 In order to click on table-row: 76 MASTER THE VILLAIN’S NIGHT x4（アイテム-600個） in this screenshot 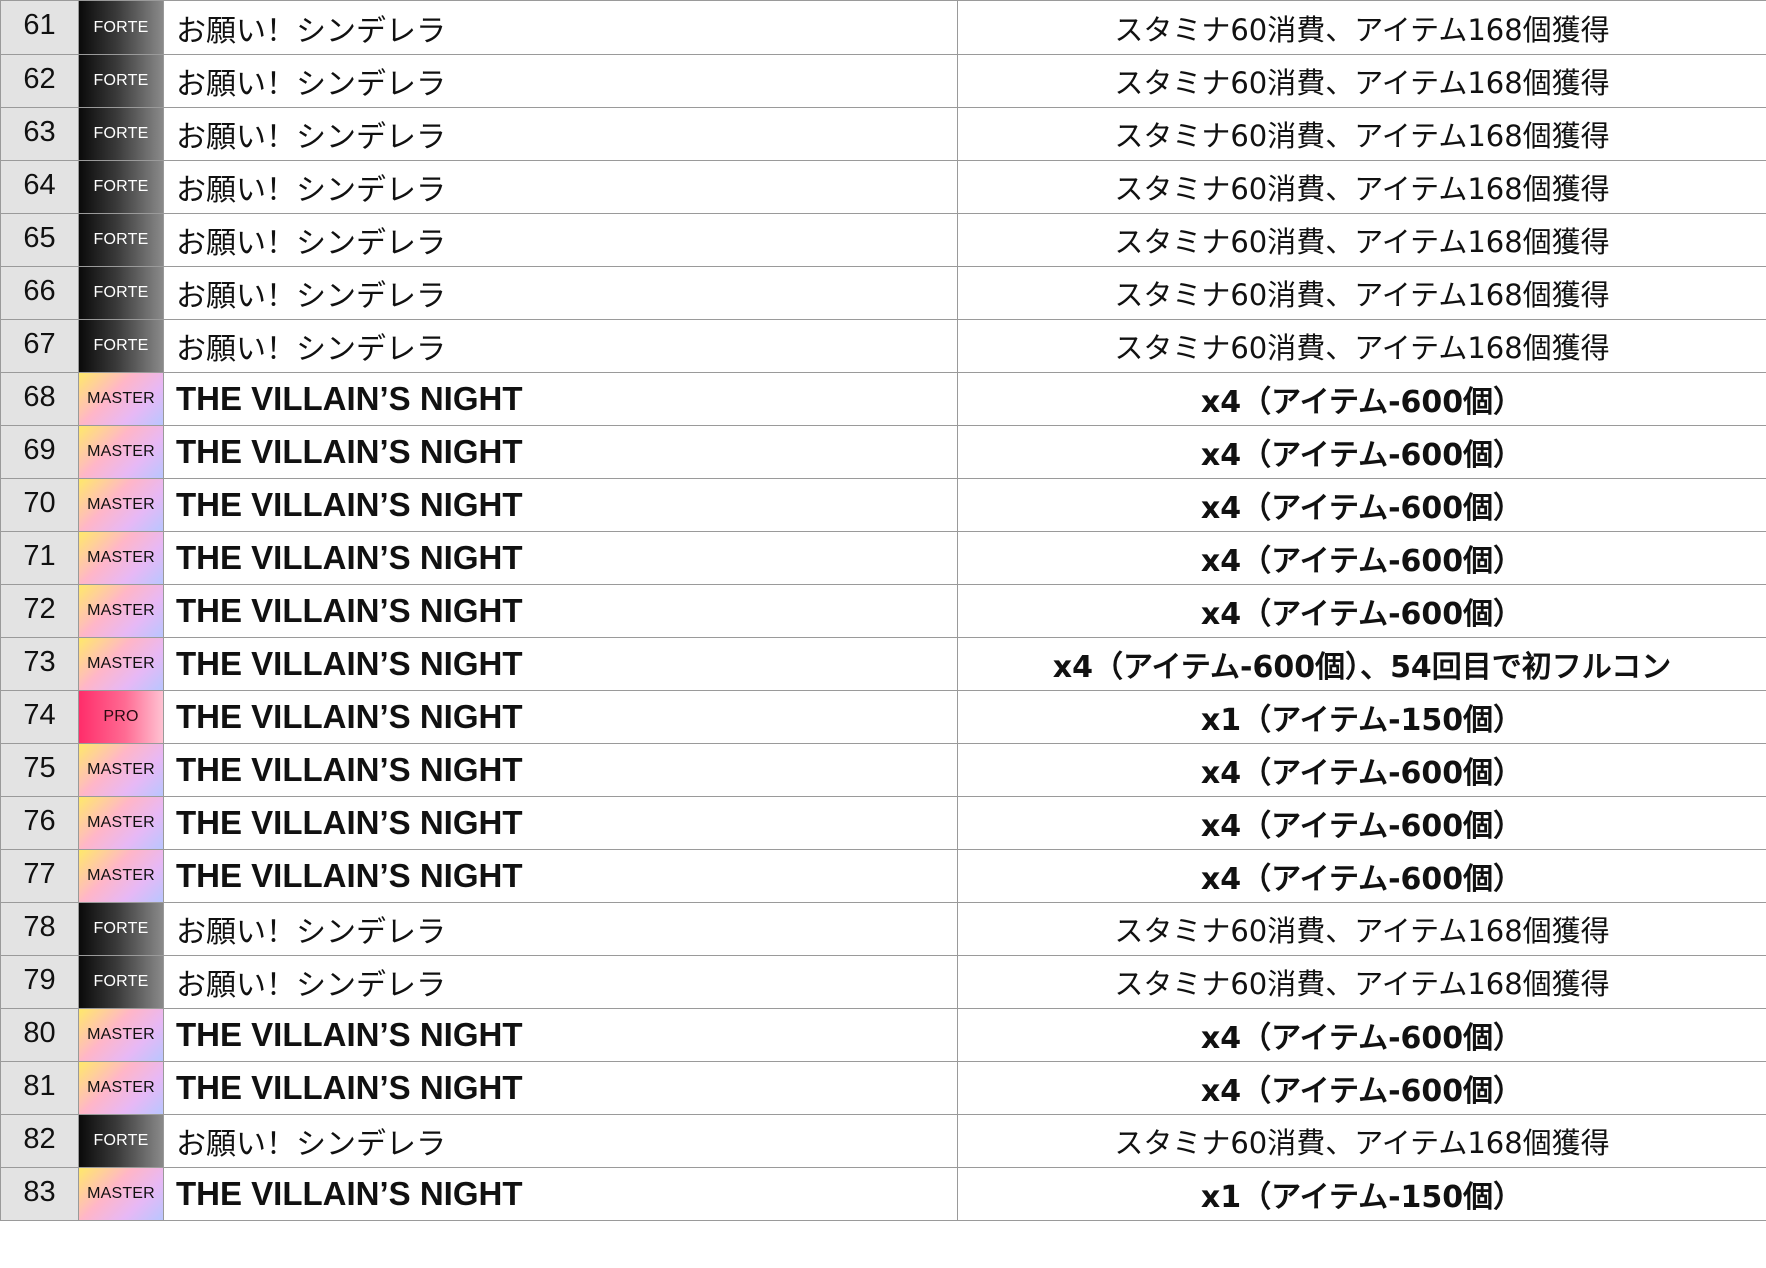, I will do `click(883, 823)`.